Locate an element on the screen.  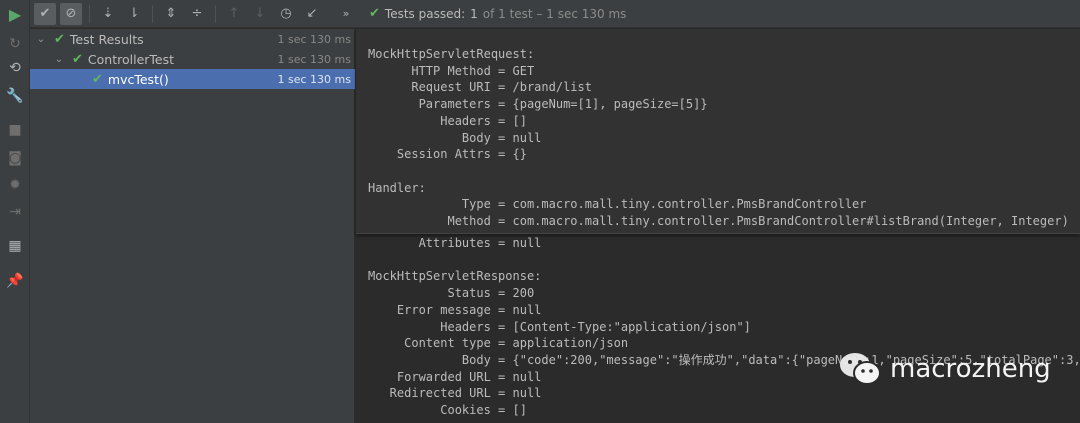
wechat-icon is located at coordinates (860, 369).